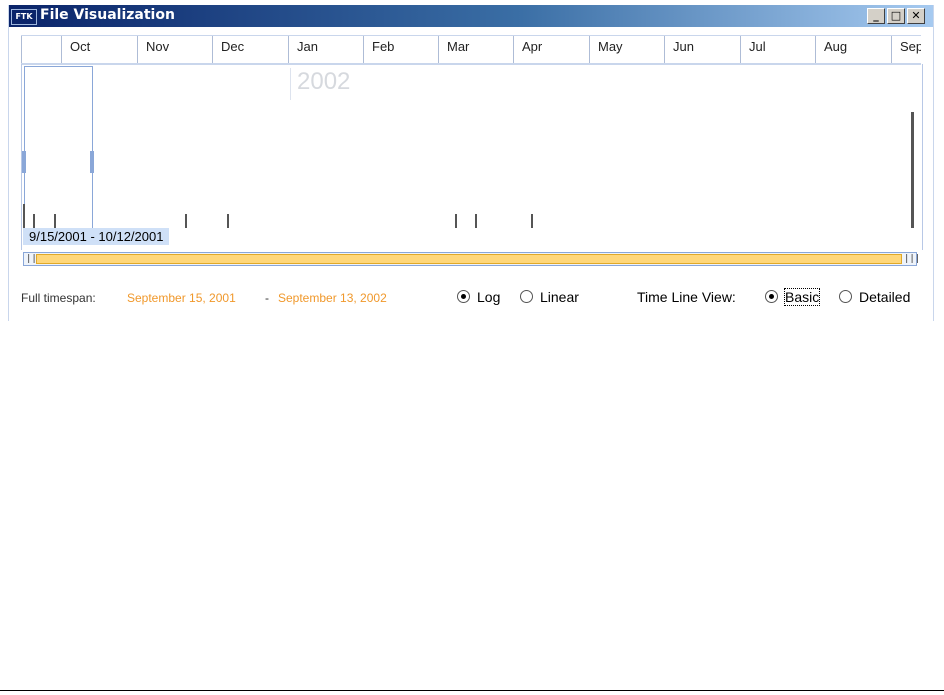 The image size is (944, 695). What do you see at coordinates (174, 49) in the screenshot?
I see `month-col: Nov` at bounding box center [174, 49].